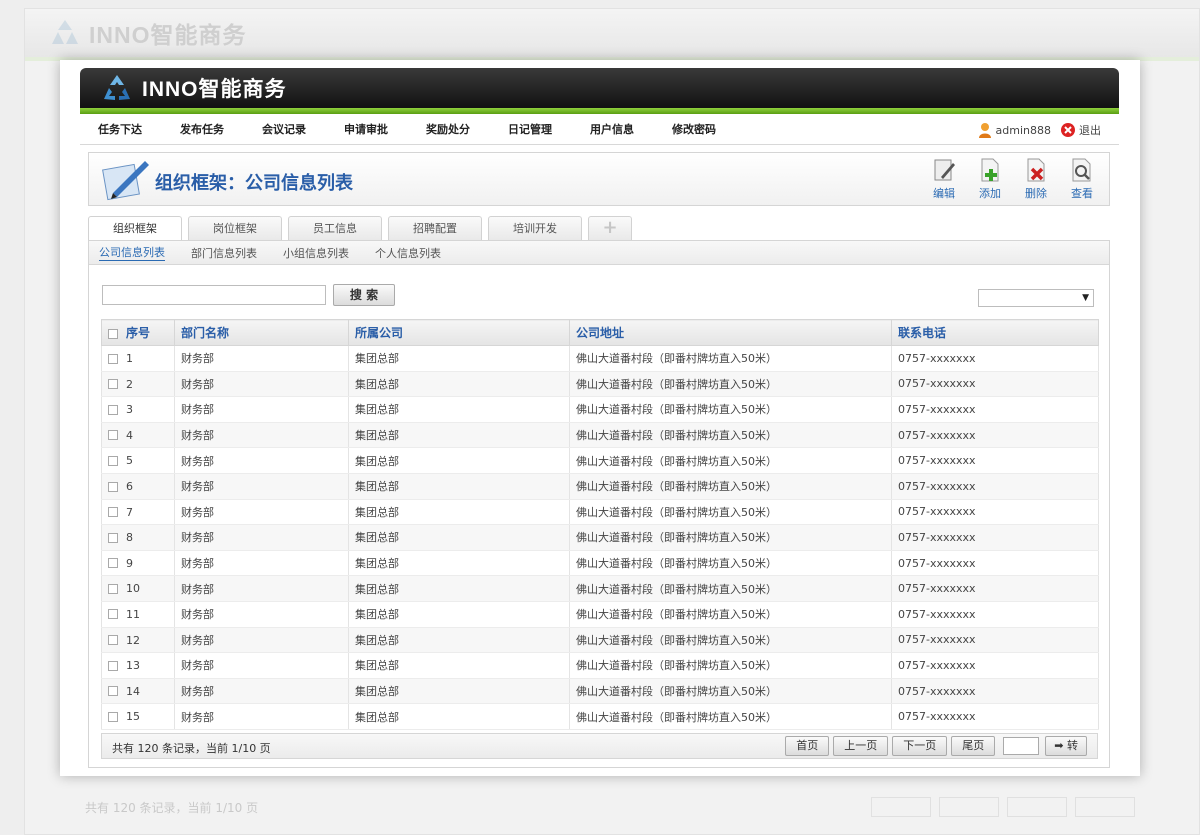  Describe the element at coordinates (600, 640) in the screenshot. I see `table-row: 12 财务部 集团总部 佛山大道番村段（即番村牌坊直入50米） 0757-xxxxxxx` at that location.